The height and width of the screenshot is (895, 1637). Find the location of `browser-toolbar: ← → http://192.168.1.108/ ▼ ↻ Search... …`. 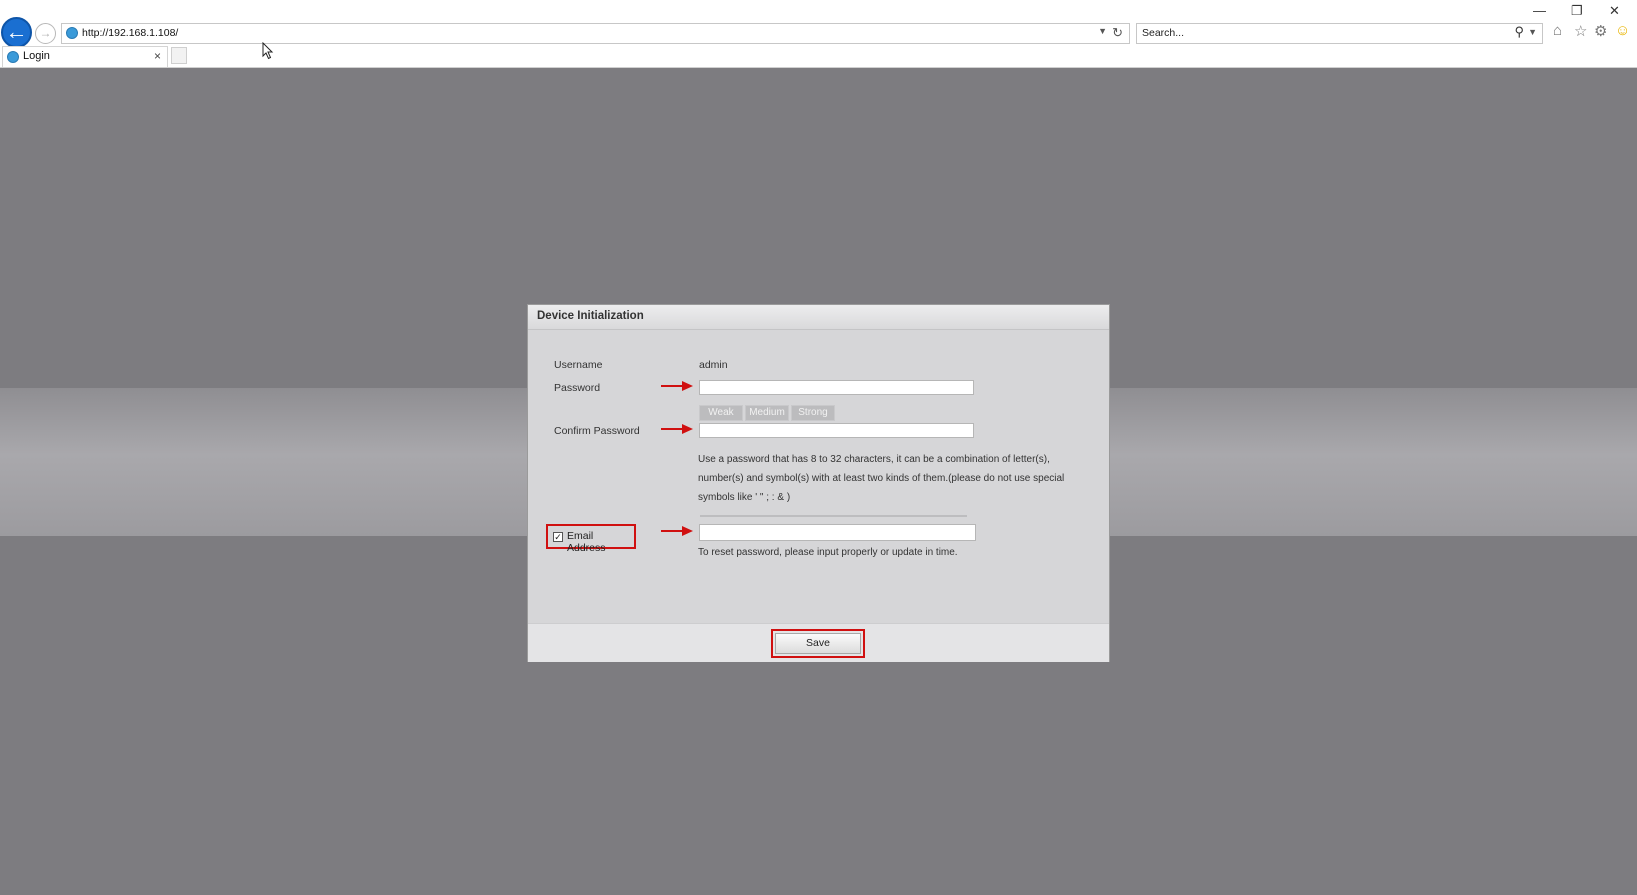

browser-toolbar: ← → http://192.168.1.108/ ▼ ↻ Search... … is located at coordinates (818, 34).